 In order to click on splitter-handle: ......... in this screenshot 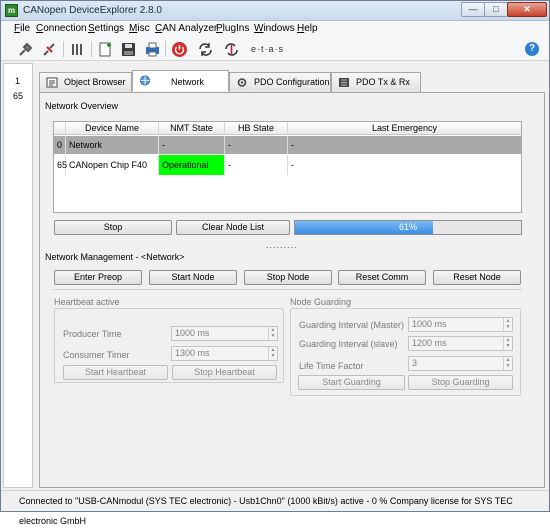, I will do `click(282, 245)`.